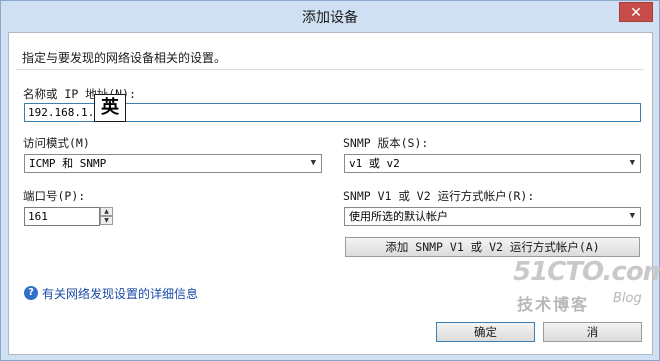 Image resolution: width=660 pixels, height=361 pixels. Describe the element at coordinates (106, 211) in the screenshot. I see `spin-up-icon: ▲` at that location.